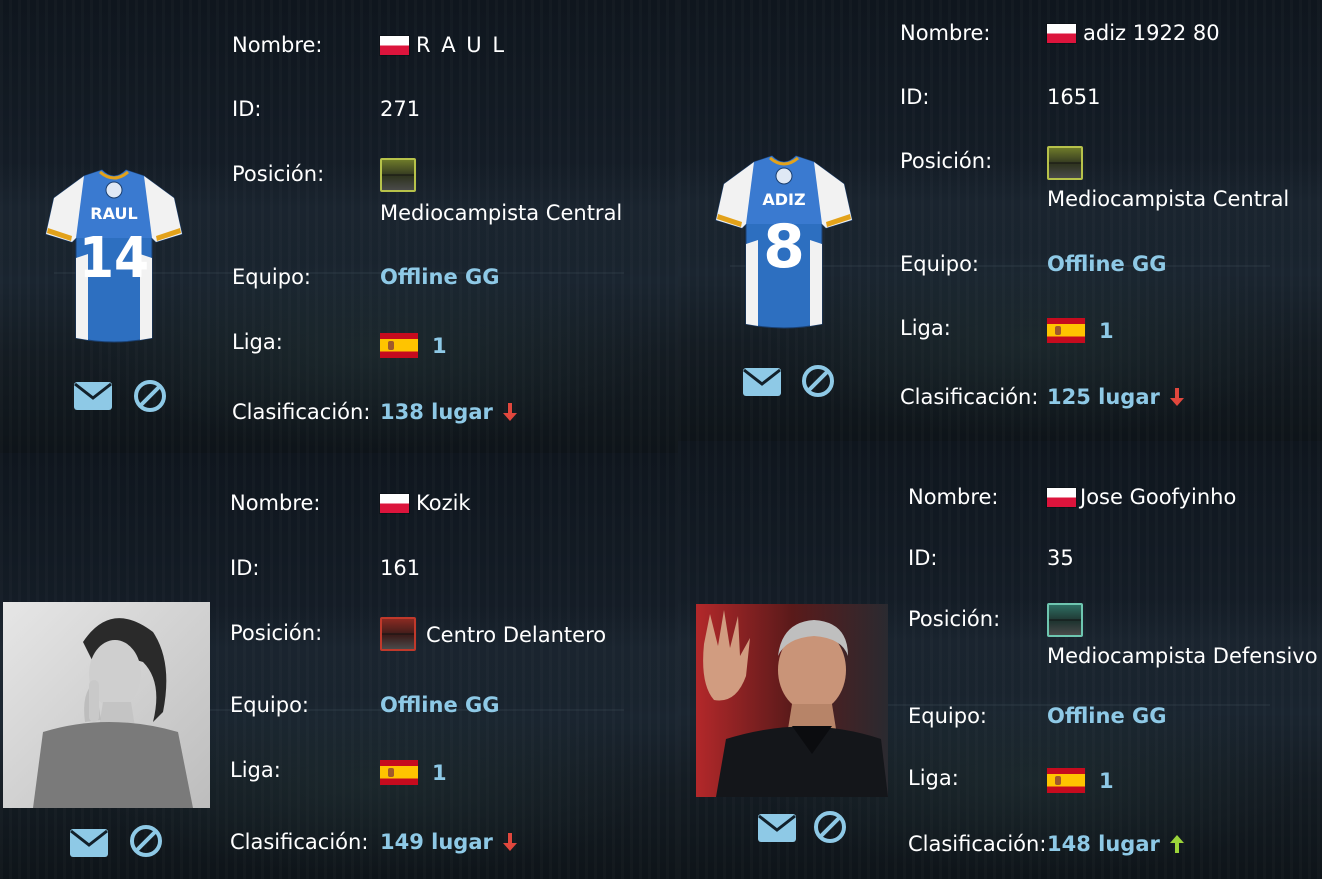  I want to click on jersey-name: ADIZ, so click(784, 199).